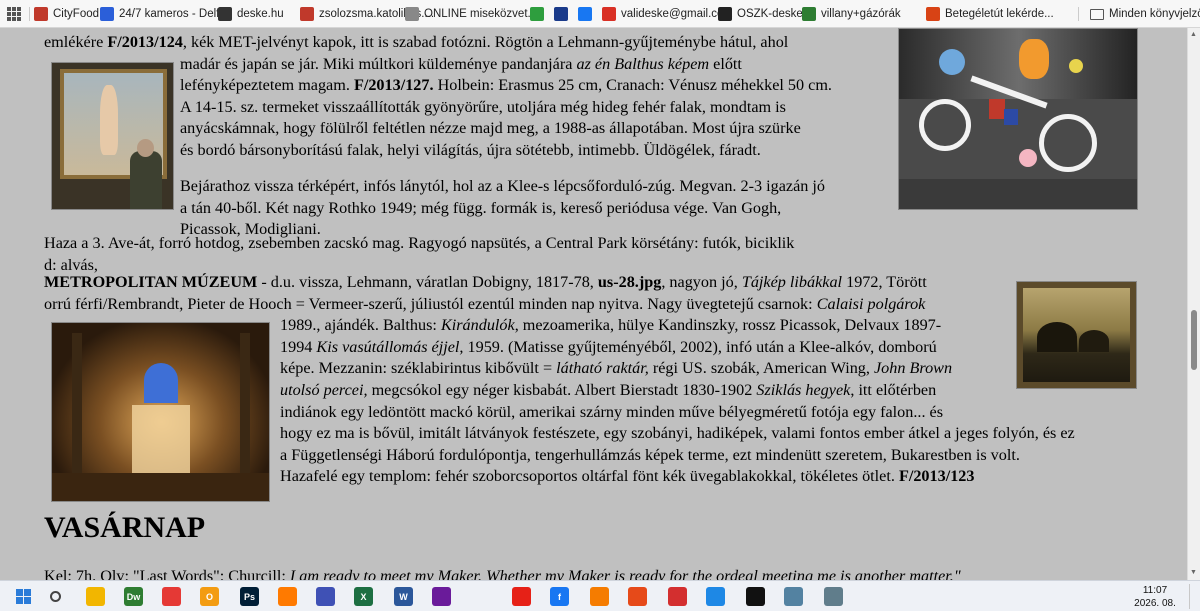  What do you see at coordinates (792, 282) in the screenshot?
I see `text-span: Tájkép libákkal` at bounding box center [792, 282].